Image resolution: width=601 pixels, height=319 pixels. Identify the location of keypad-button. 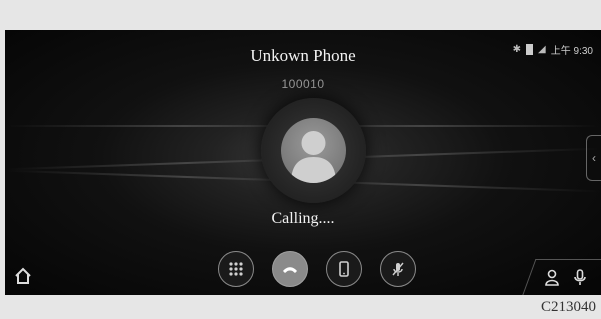
(236, 269).